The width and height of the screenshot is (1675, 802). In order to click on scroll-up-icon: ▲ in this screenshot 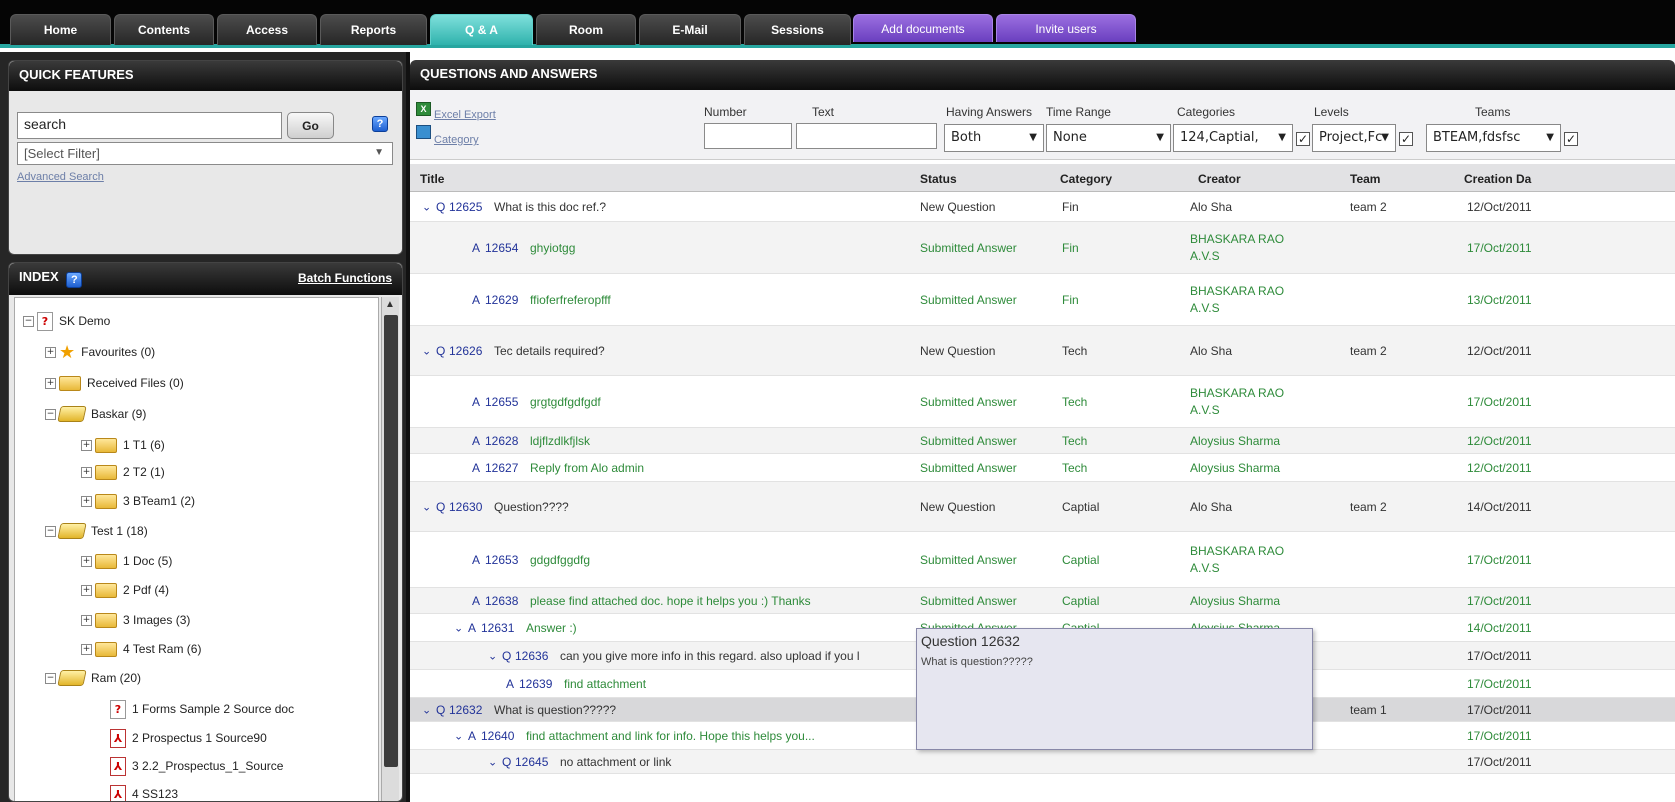, I will do `click(390, 304)`.